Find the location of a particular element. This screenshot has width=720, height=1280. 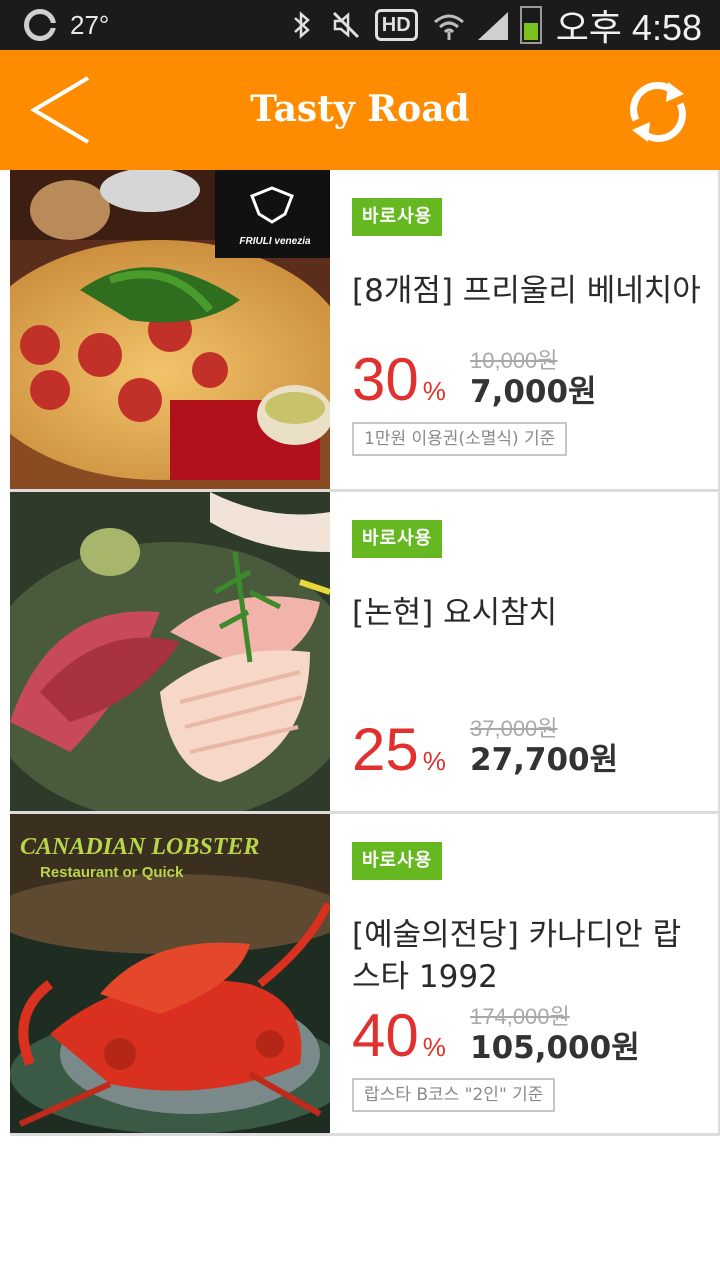

discount-rate: 30% is located at coordinates (399, 385).